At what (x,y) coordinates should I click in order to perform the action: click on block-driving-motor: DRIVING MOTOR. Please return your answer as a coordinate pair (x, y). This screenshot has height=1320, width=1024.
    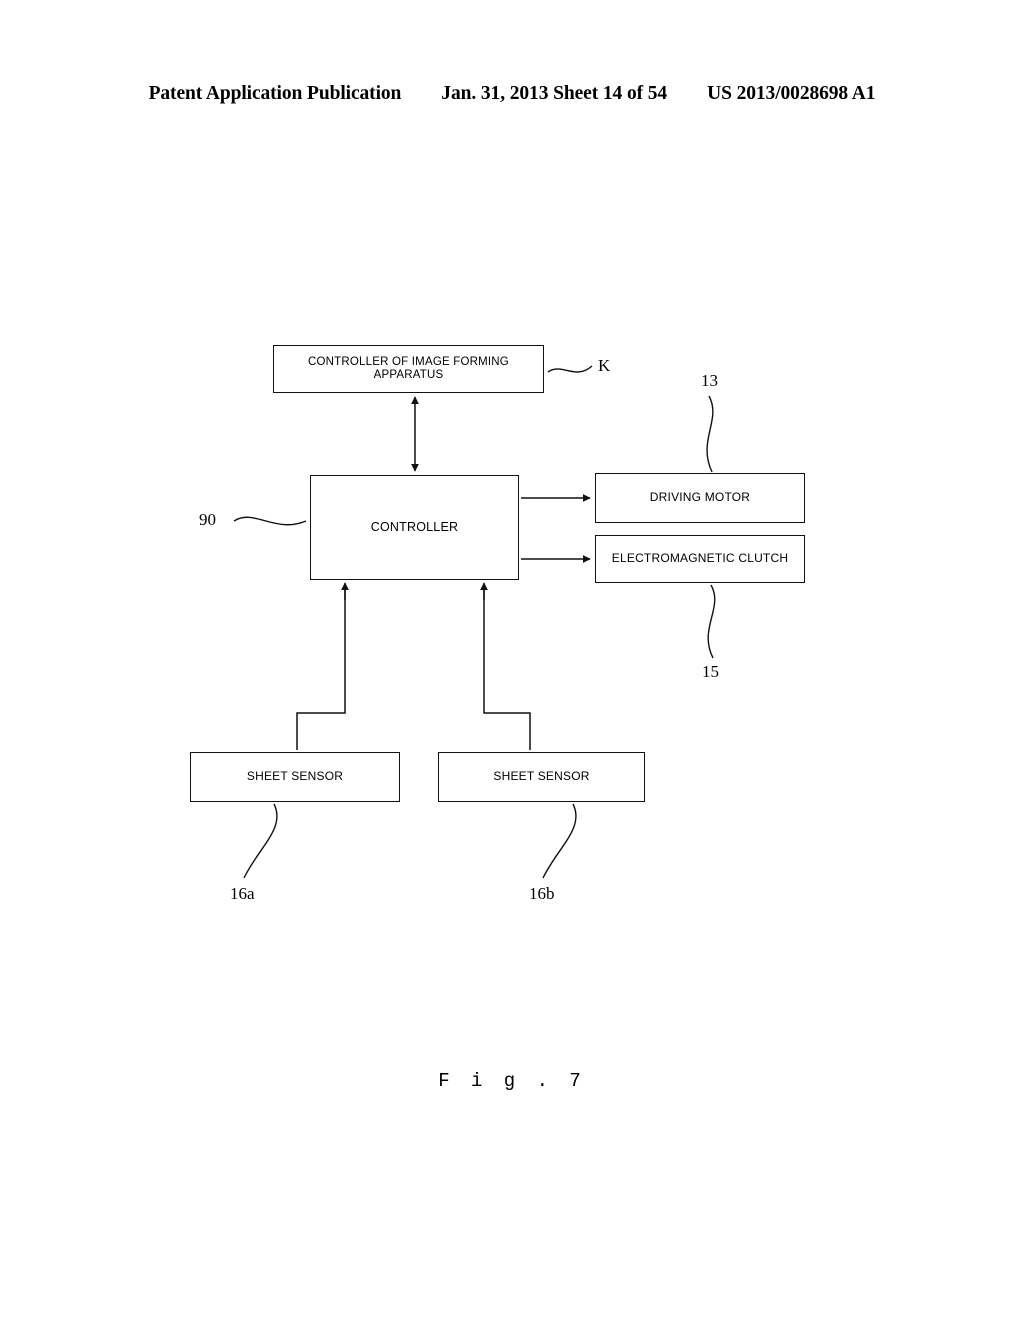
    Looking at the image, I should click on (700, 498).